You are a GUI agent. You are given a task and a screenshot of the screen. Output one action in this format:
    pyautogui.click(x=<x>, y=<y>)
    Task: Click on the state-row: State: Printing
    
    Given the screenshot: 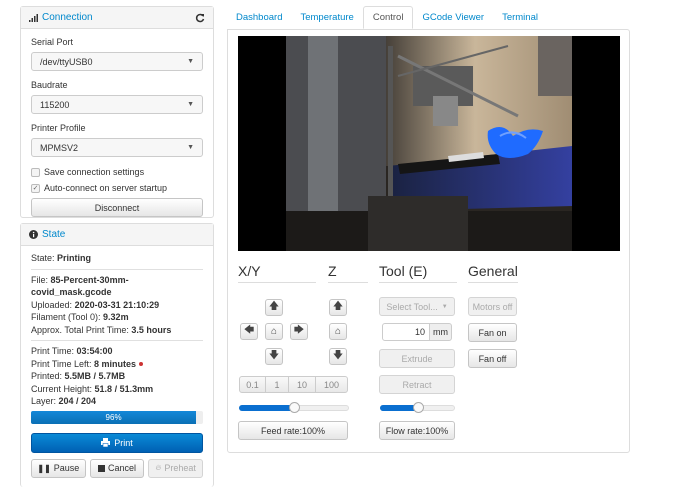 What is the action you would take?
    pyautogui.click(x=61, y=258)
    